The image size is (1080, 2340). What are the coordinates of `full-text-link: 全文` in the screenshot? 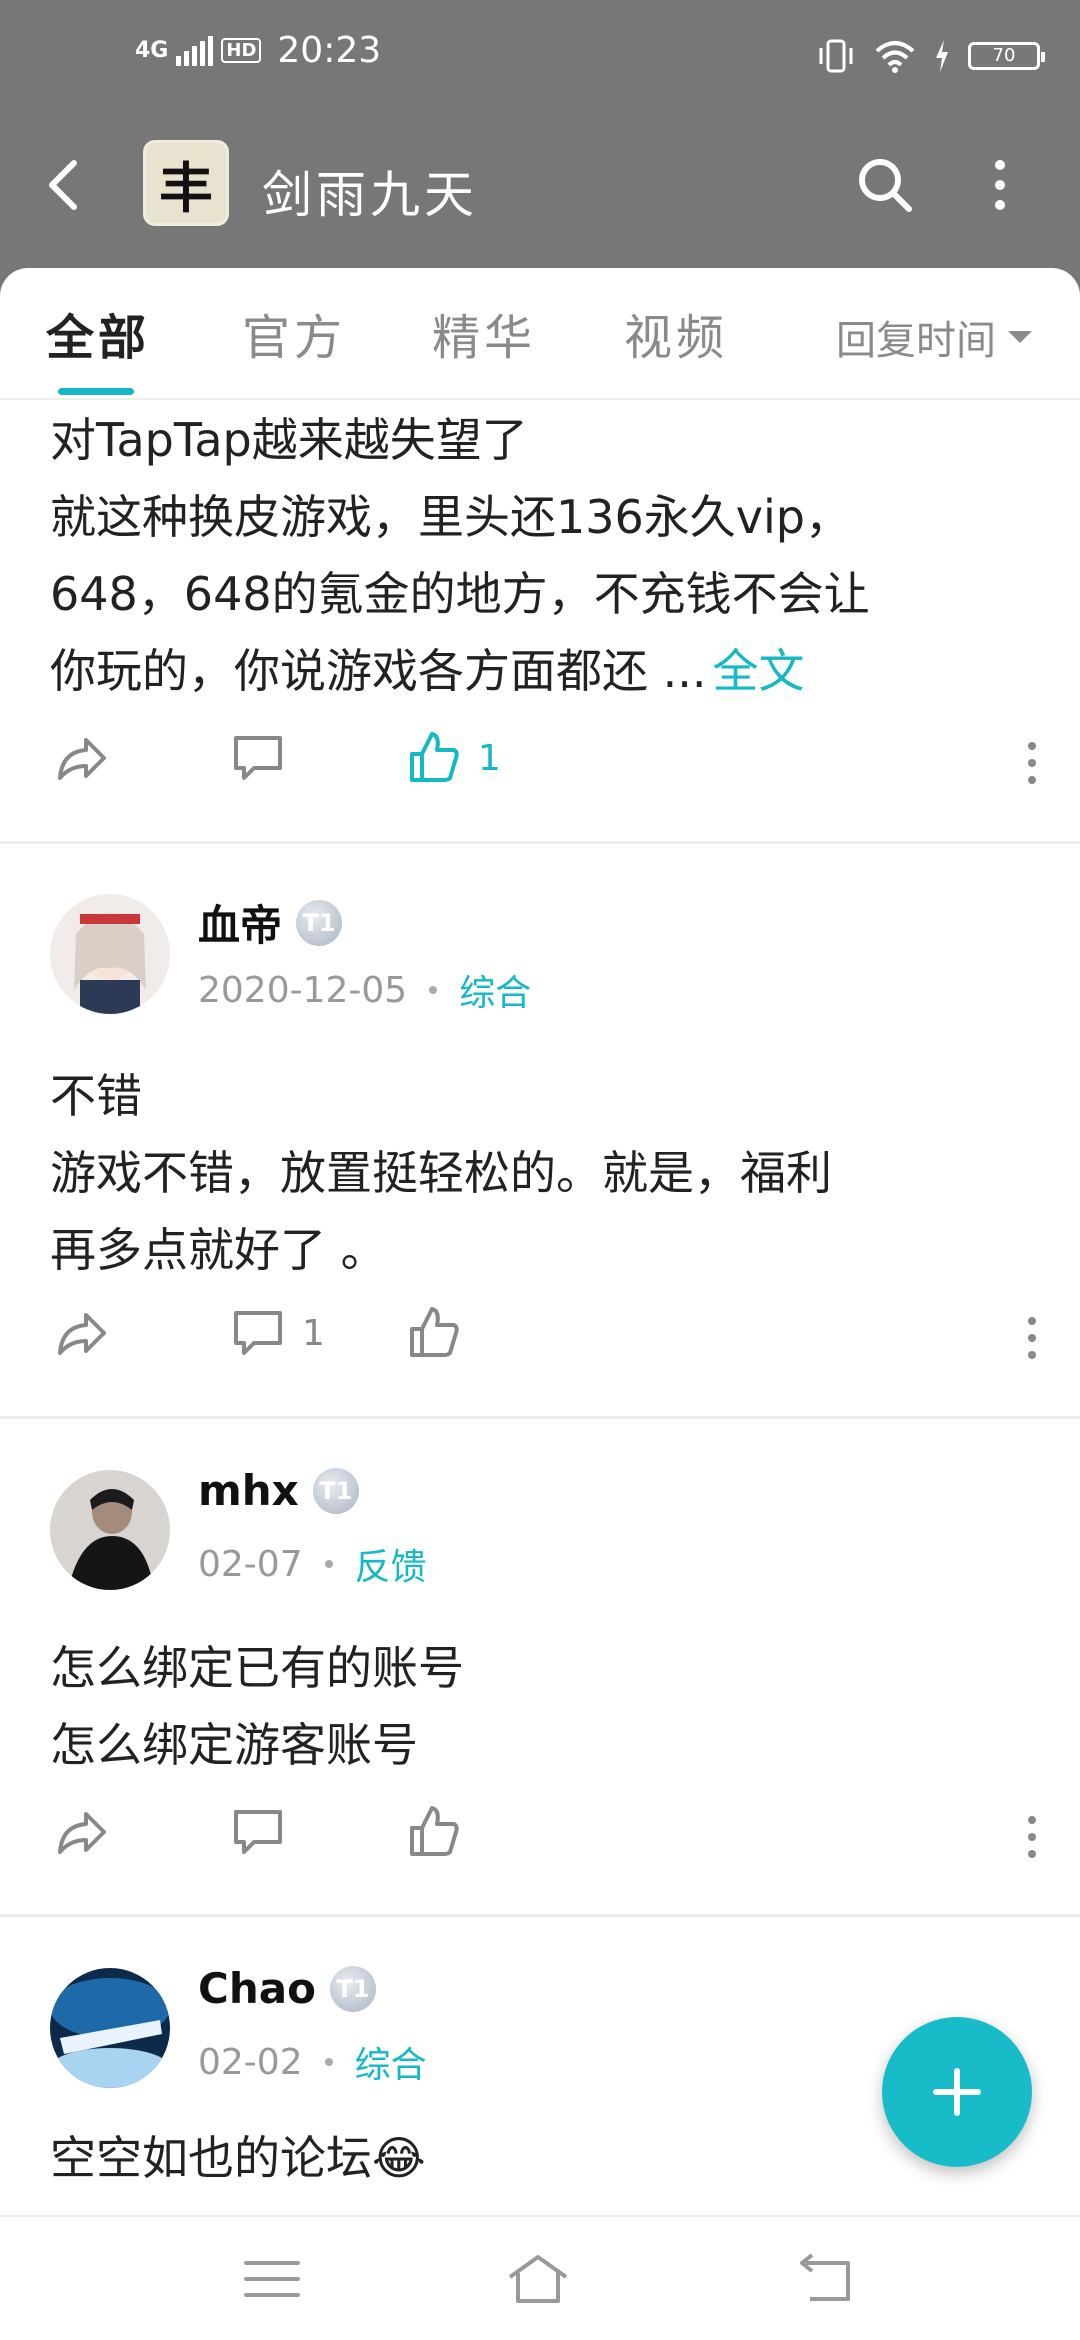 It's located at (759, 671).